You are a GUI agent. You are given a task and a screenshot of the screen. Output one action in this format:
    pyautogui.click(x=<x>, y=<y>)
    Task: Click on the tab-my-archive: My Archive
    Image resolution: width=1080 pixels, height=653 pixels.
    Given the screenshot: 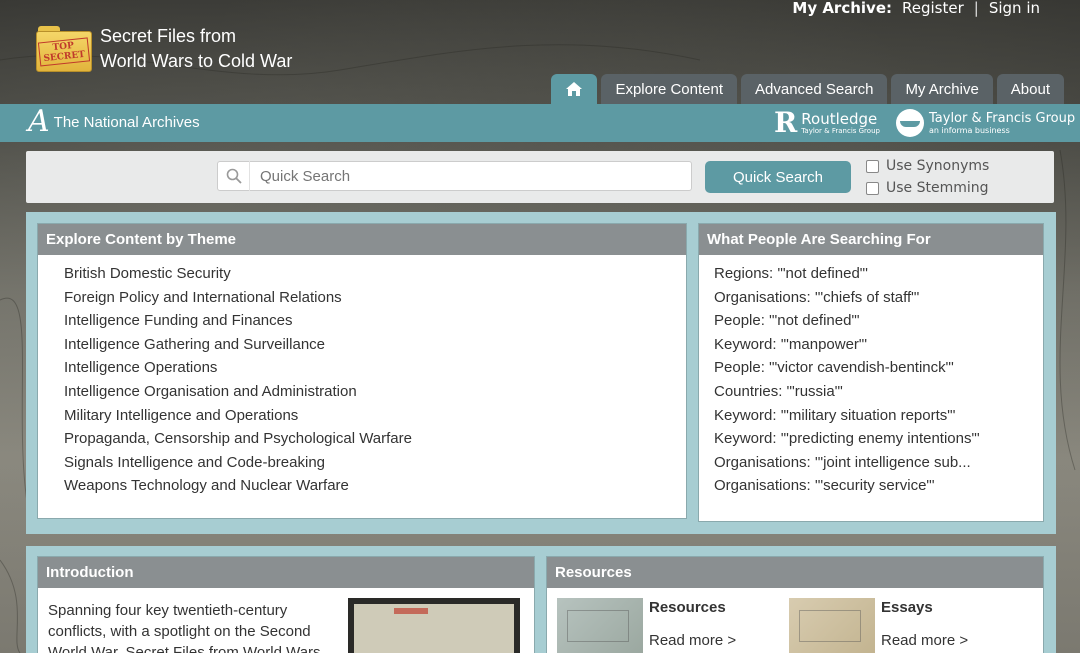 What is the action you would take?
    pyautogui.click(x=942, y=89)
    